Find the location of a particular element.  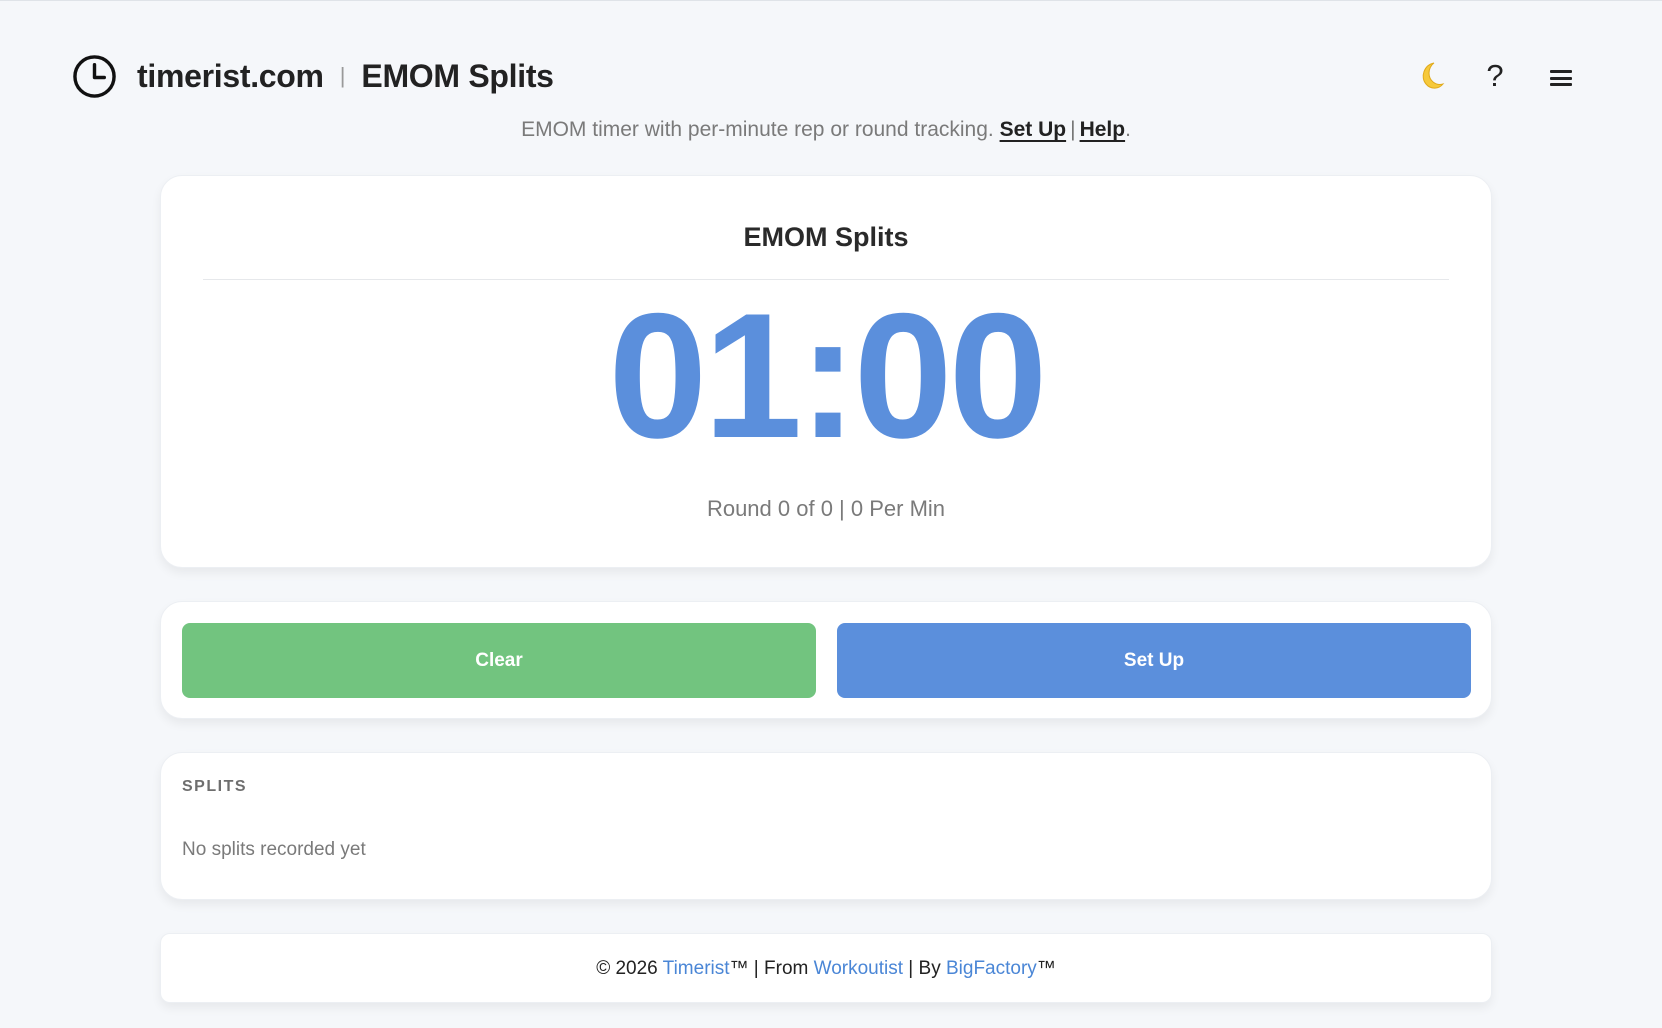

footer-from: ™ | From is located at coordinates (771, 968).